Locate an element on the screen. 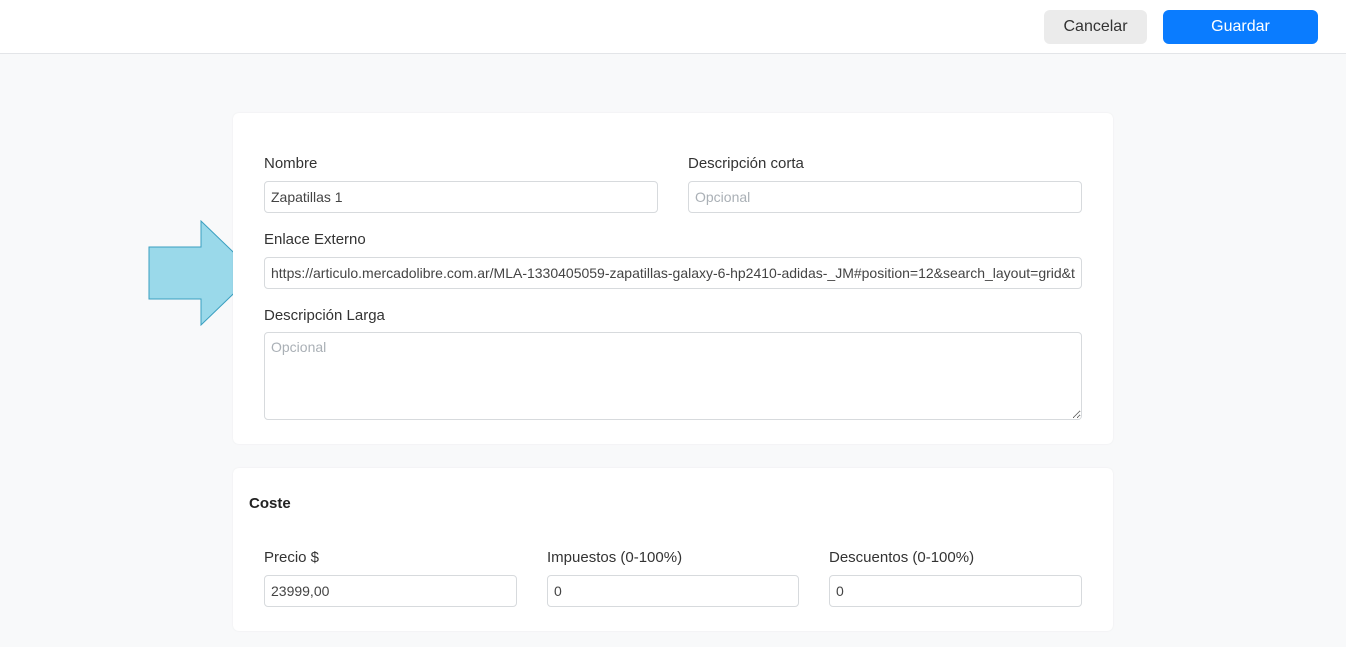 The width and height of the screenshot is (1346, 647). discounts-label: Descuentos (0-100%) is located at coordinates (902, 557).